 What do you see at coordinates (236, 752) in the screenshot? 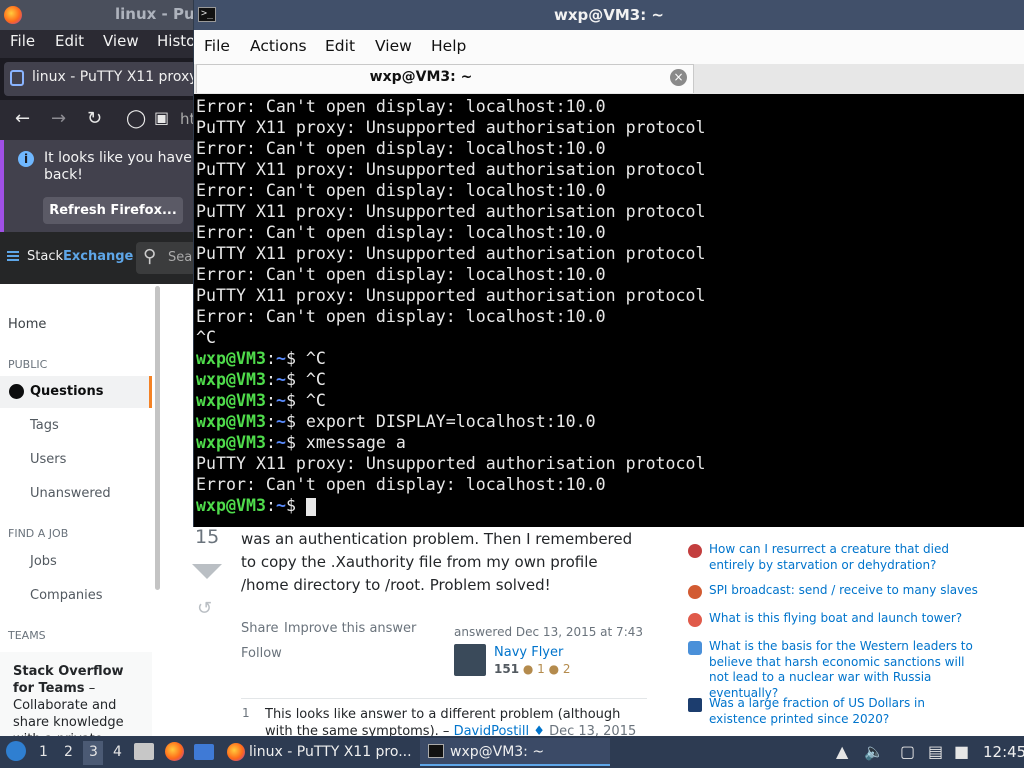
I see `firefox-task-icon` at bounding box center [236, 752].